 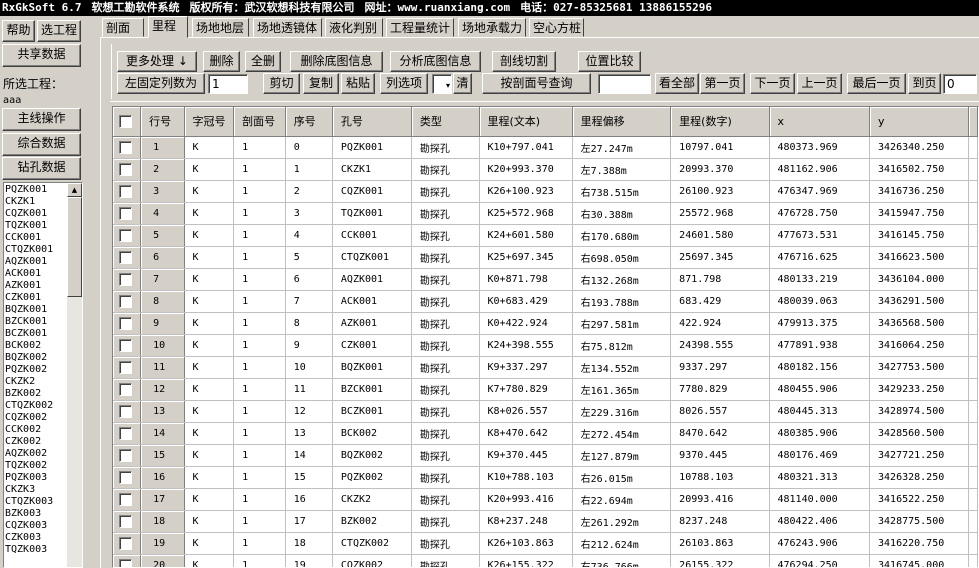 What do you see at coordinates (720, 499) in the screenshot?
I see `table-cell: 20993.416` at bounding box center [720, 499].